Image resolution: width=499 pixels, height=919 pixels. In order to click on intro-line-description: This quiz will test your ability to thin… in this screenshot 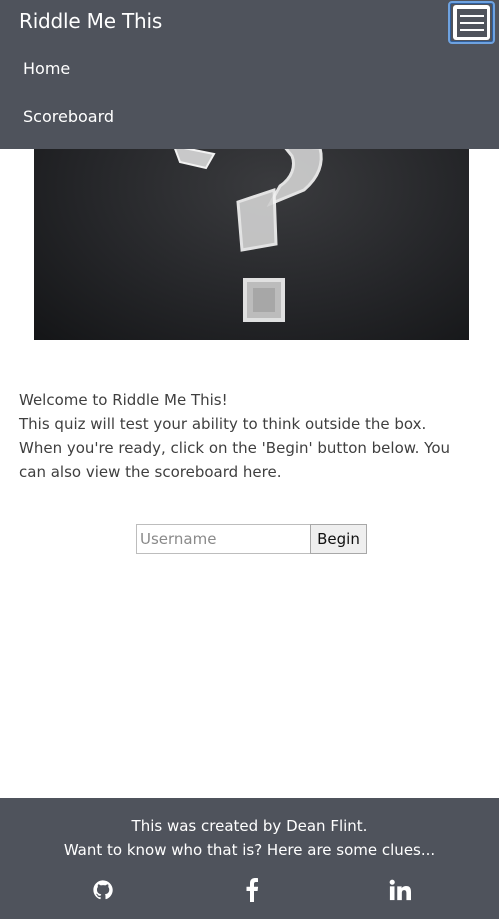, I will do `click(223, 424)`.